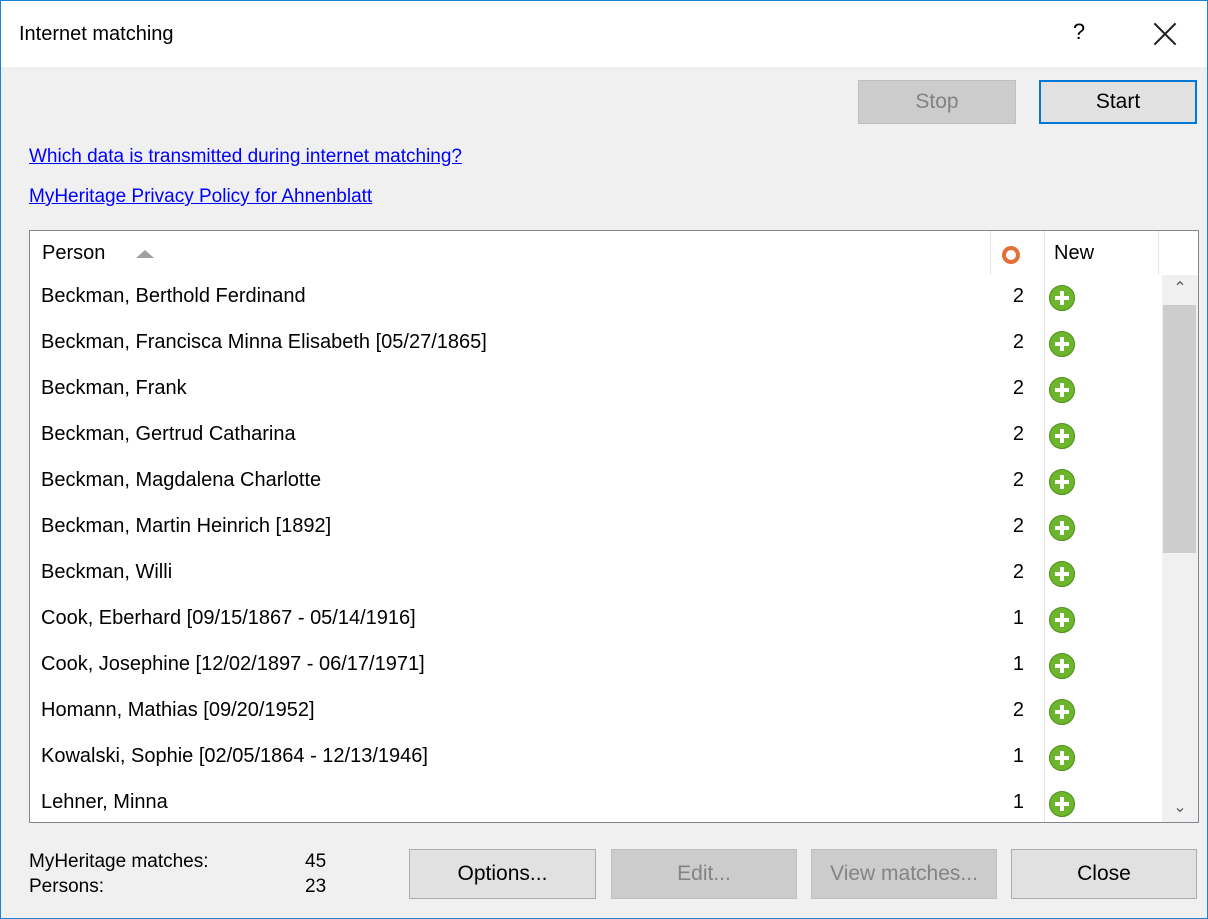 The width and height of the screenshot is (1208, 919). Describe the element at coordinates (1180, 808) in the screenshot. I see `scroll-down-arrow-icon: ⌄` at that location.